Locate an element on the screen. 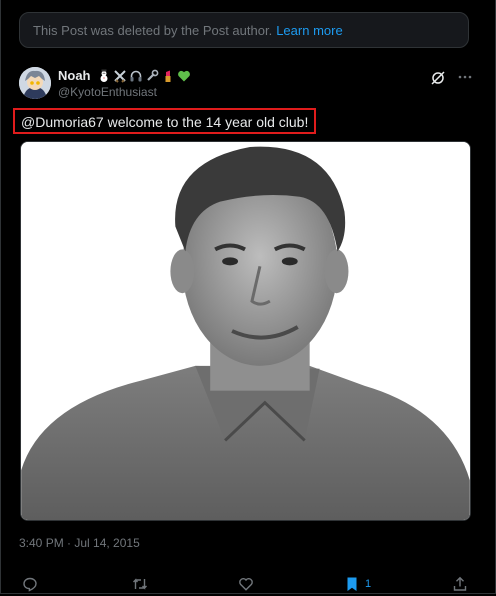 The image size is (496, 596). name-emoji-row is located at coordinates (144, 76).